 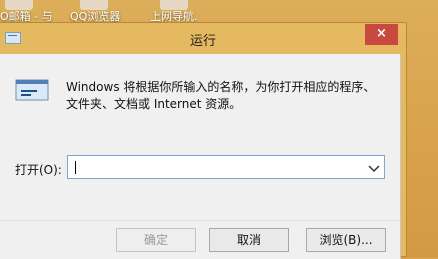 What do you see at coordinates (381, 34) in the screenshot?
I see `close-button: ×` at bounding box center [381, 34].